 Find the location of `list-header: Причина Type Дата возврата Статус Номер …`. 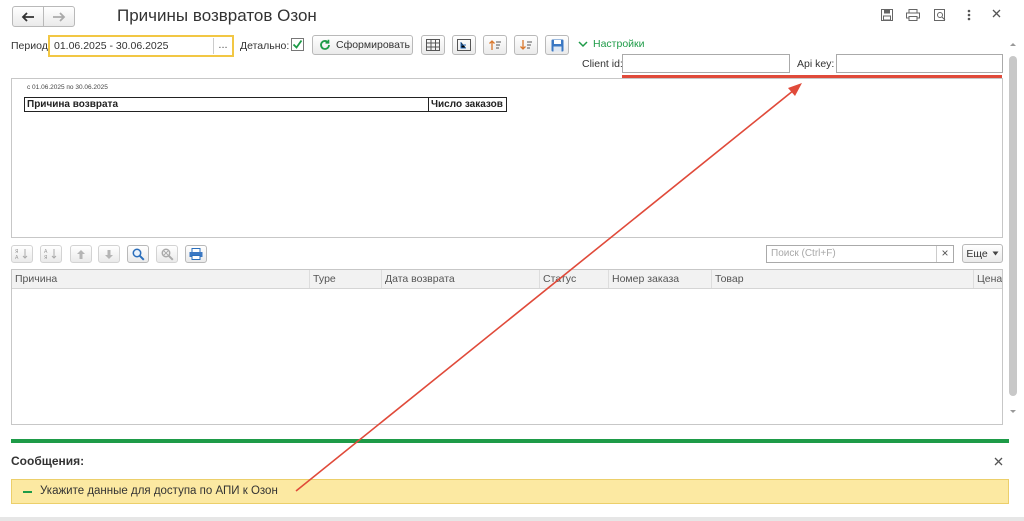

list-header: Причина Type Дата возврата Статус Номер … is located at coordinates (507, 279).